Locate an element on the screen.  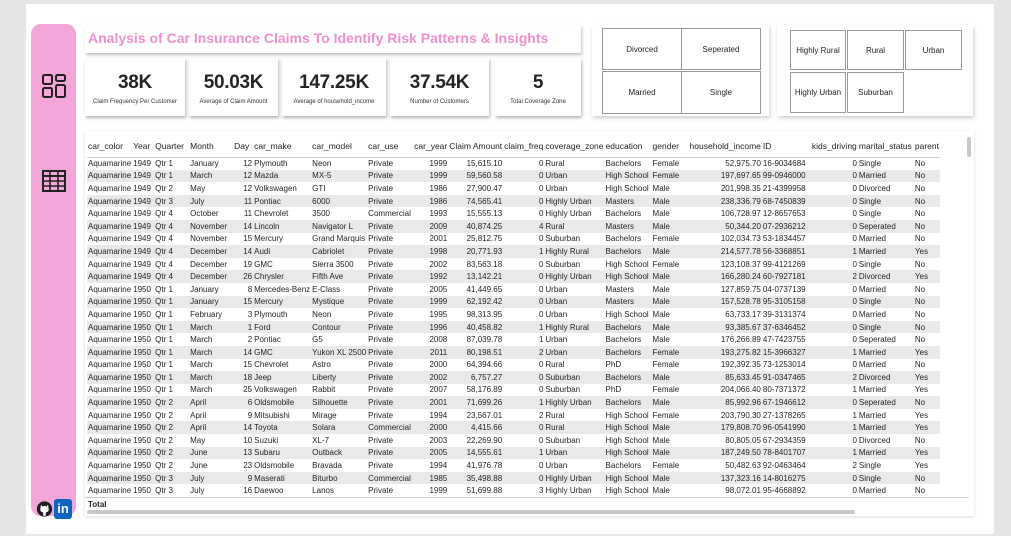
table-cell: 2 is located at coordinates (541, 415).